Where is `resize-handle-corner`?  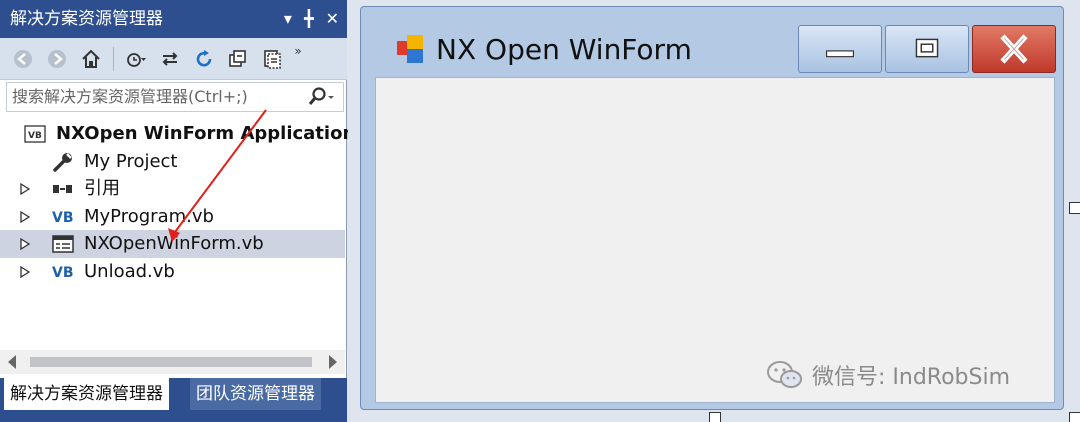 resize-handle-corner is located at coordinates (1074, 417).